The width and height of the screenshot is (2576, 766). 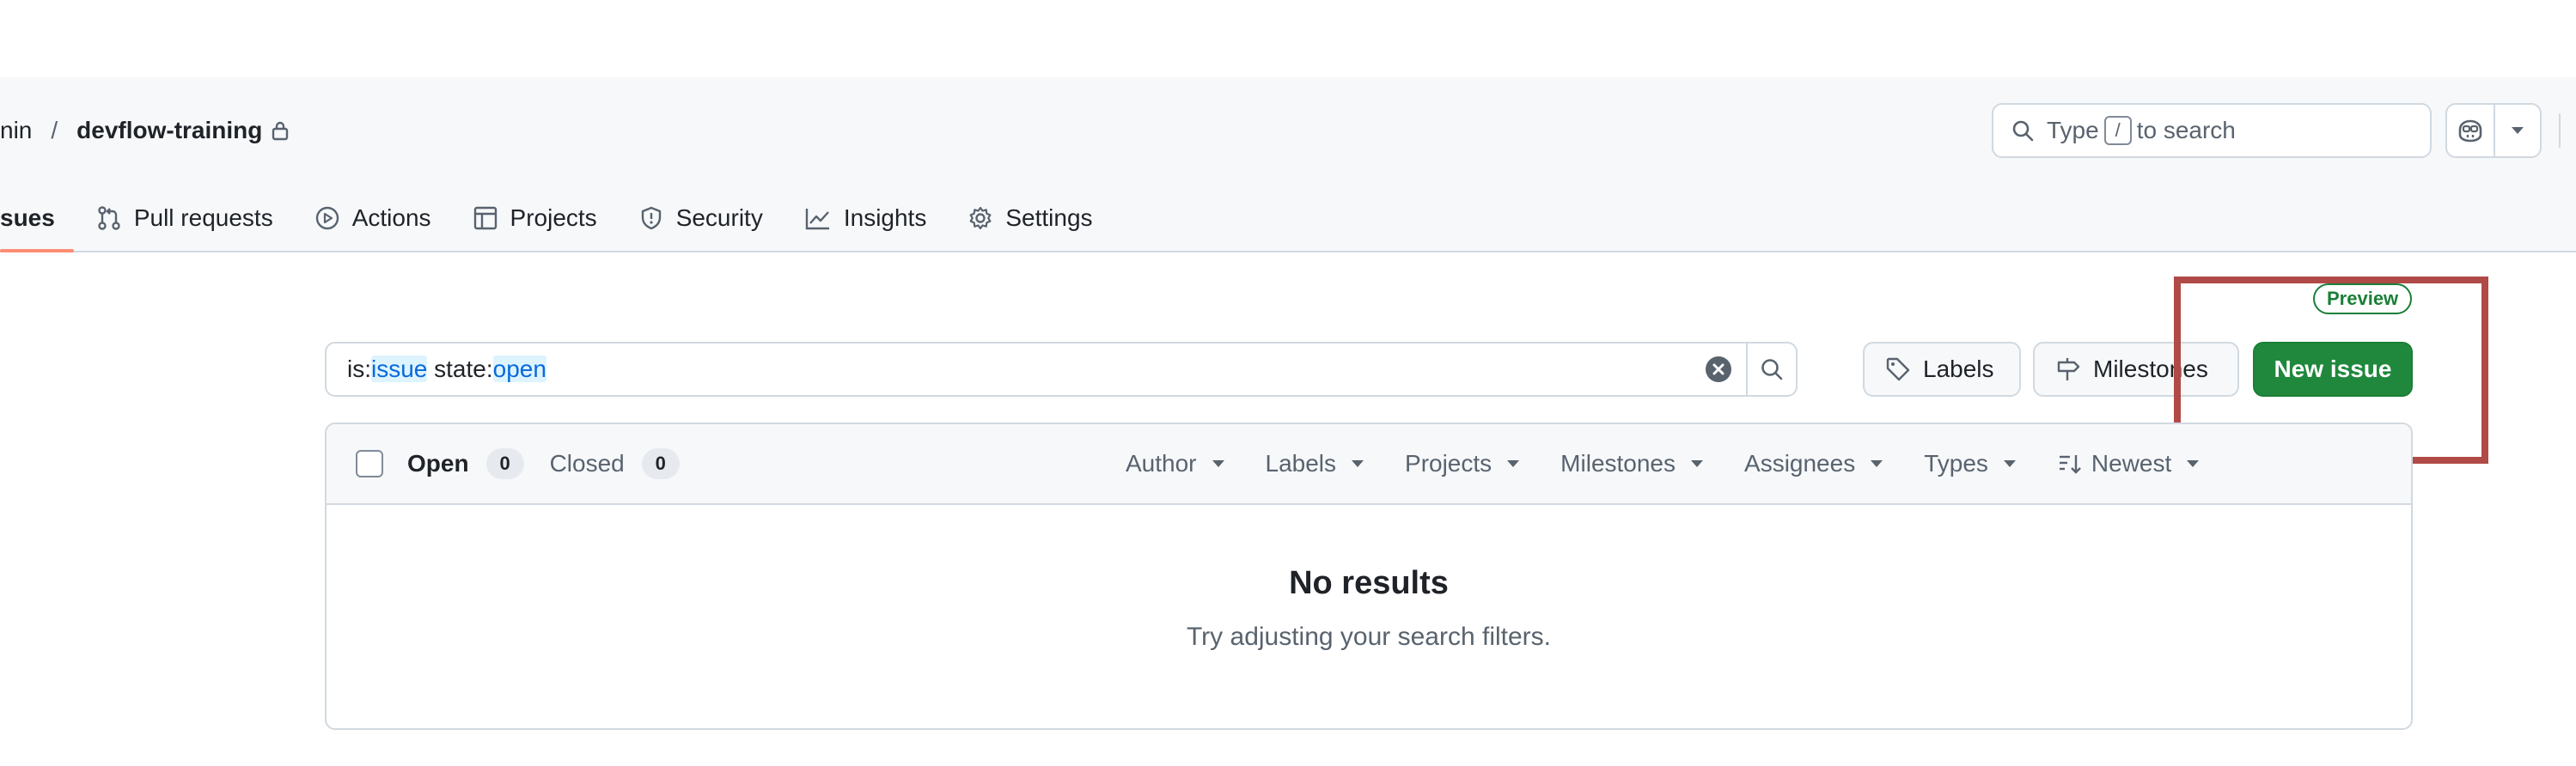 What do you see at coordinates (1012, 370) in the screenshot?
I see `filter-query: is:issue state:open` at bounding box center [1012, 370].